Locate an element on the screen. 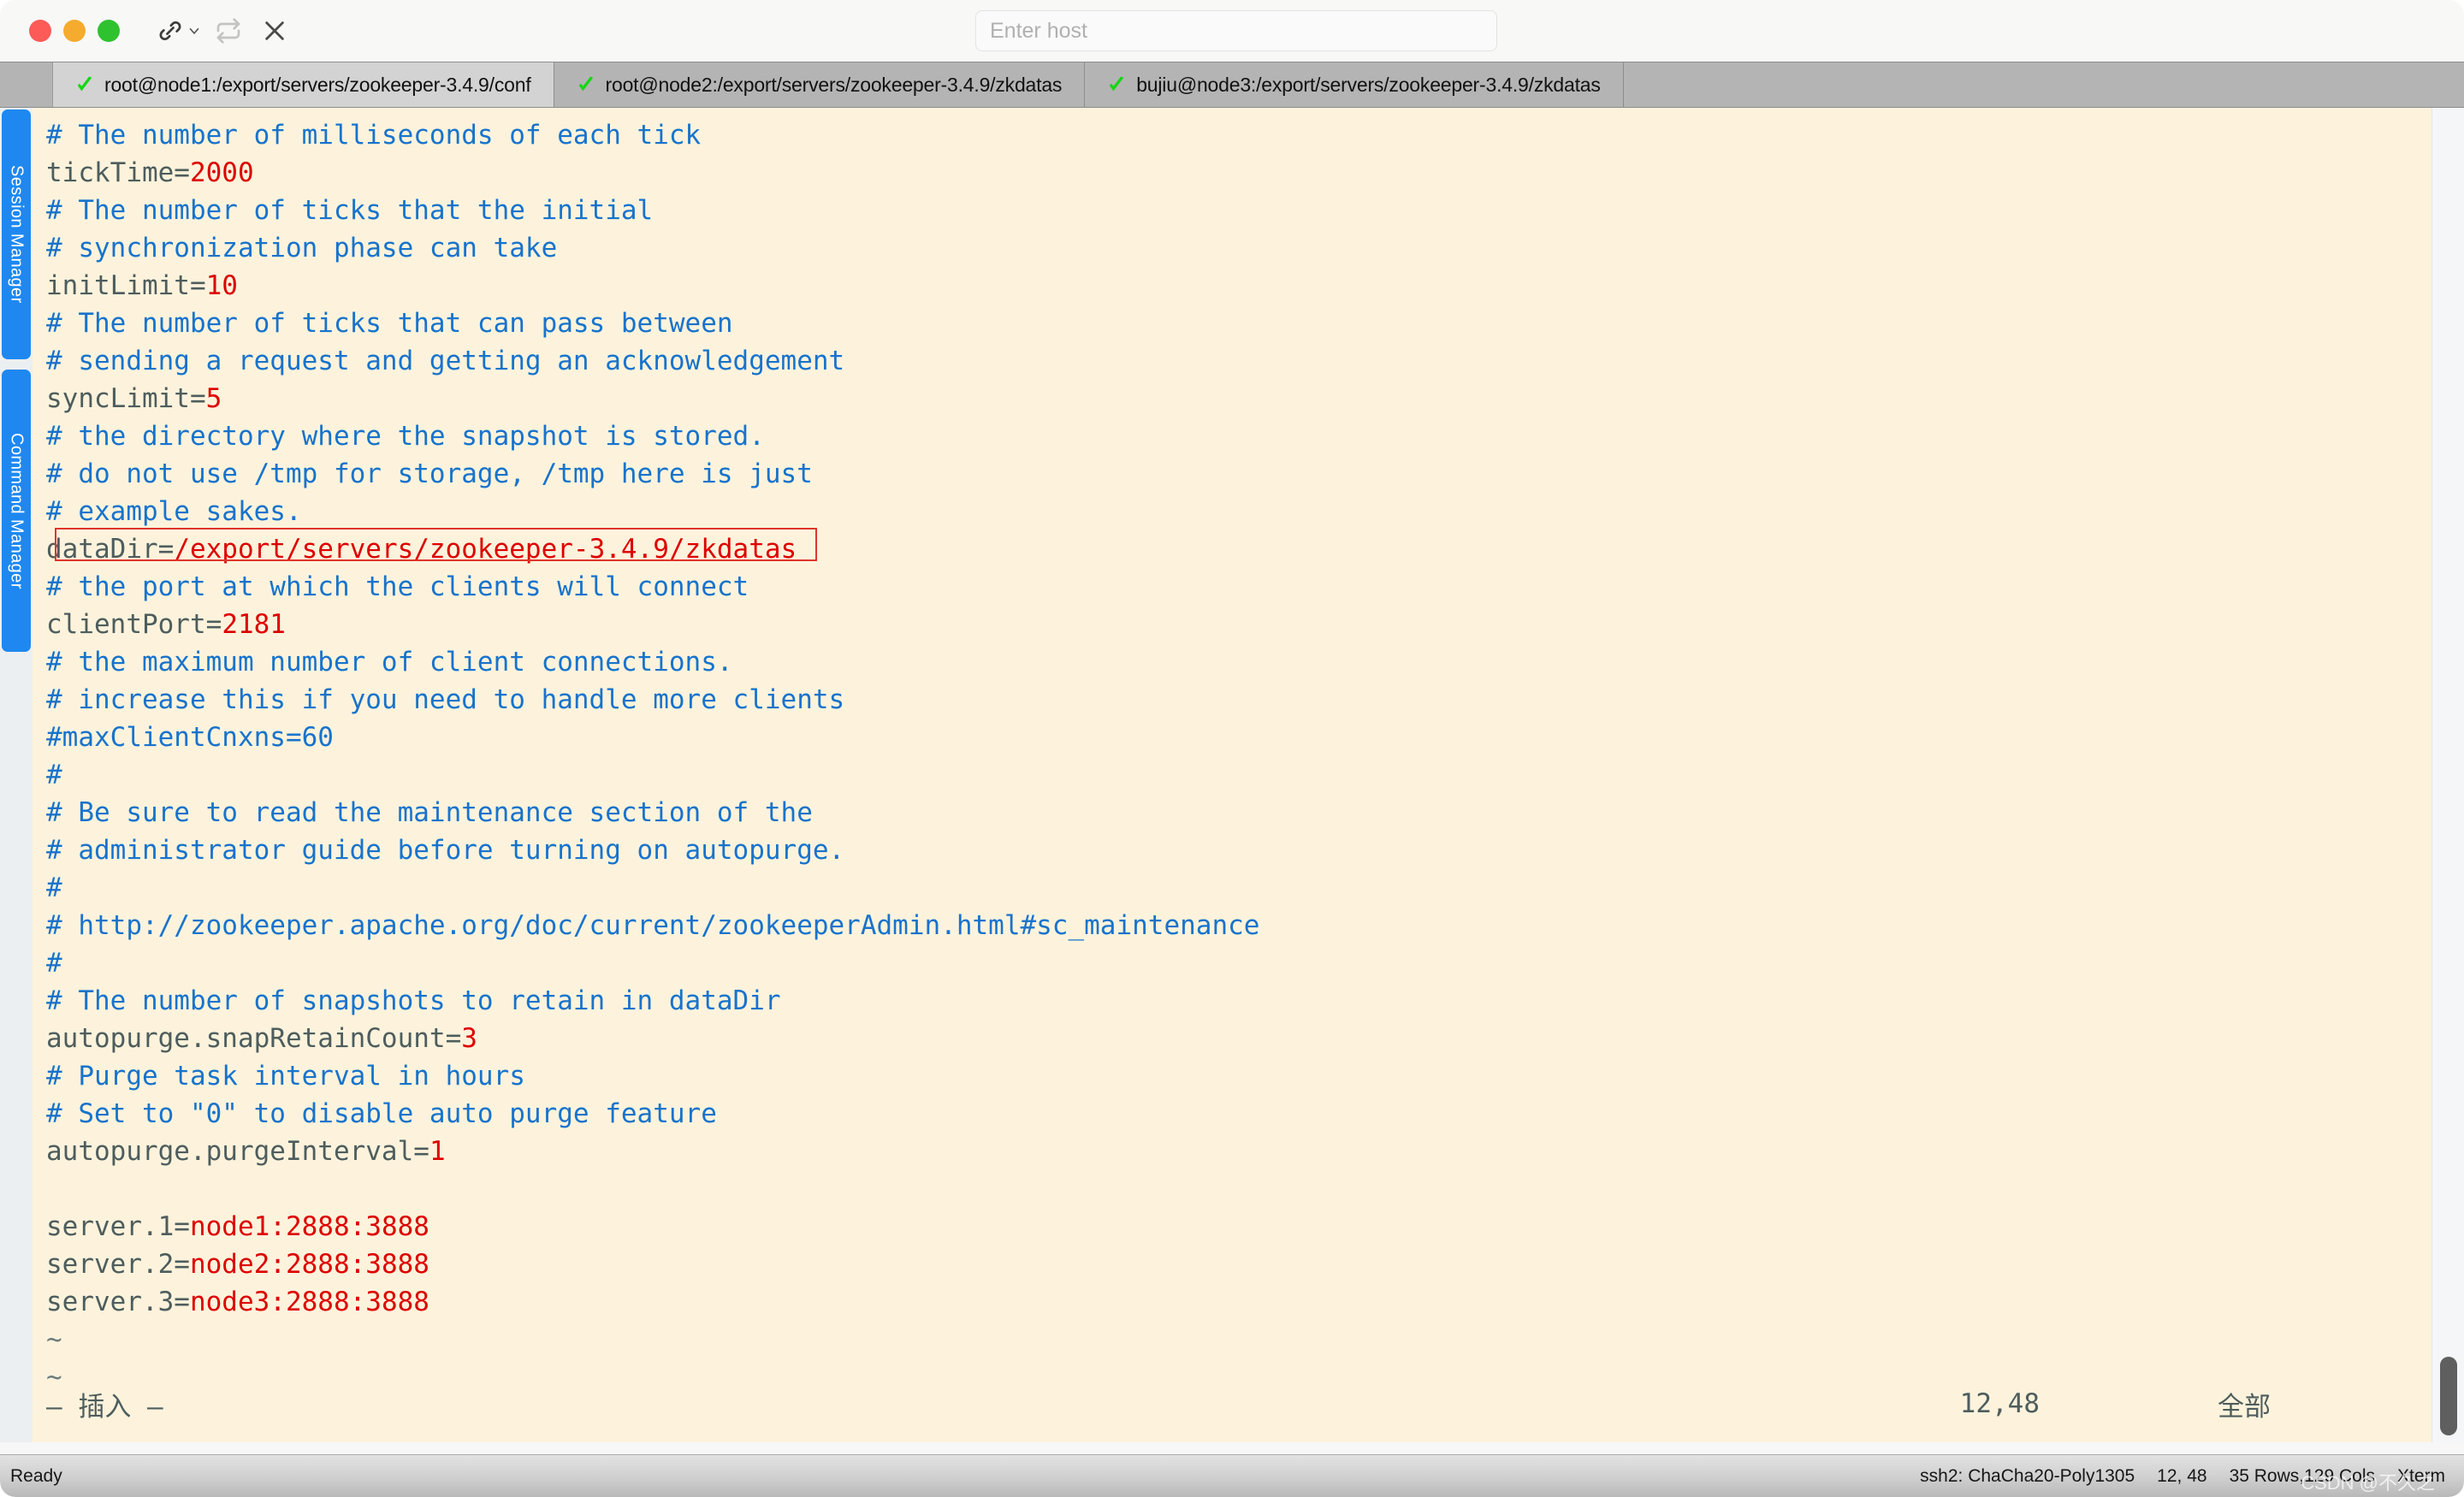 This screenshot has height=1497, width=2464. close-window-button is located at coordinates (40, 31).